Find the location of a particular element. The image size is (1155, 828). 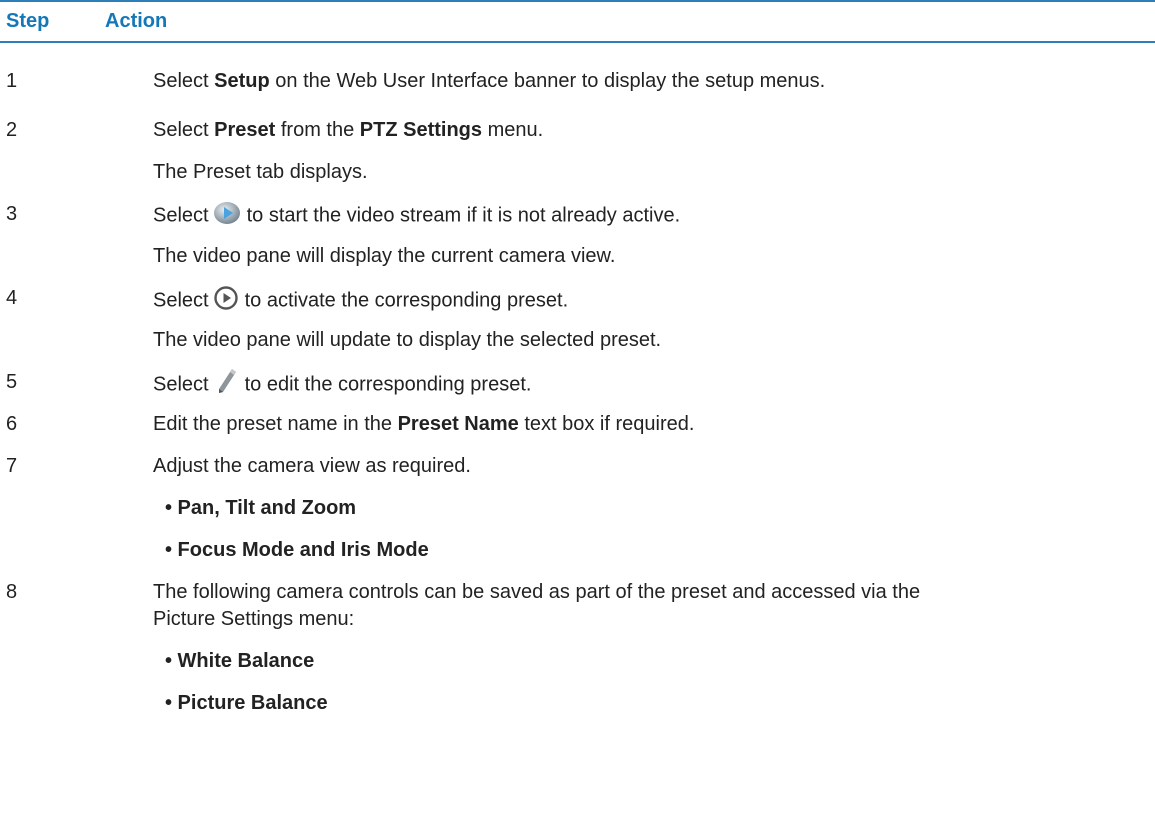

preset-term: Preset is located at coordinates (245, 130).